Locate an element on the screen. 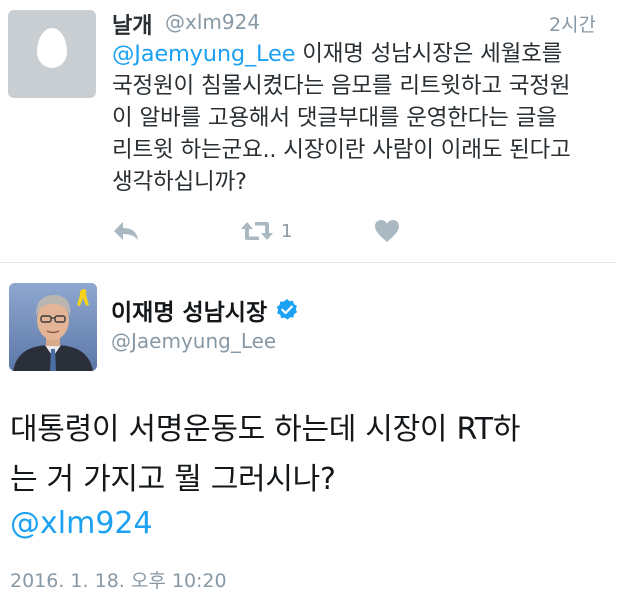 The image size is (617, 598). reply-text-line-1-rest: 이재명 성남시장은 세월호를 is located at coordinates (429, 54).